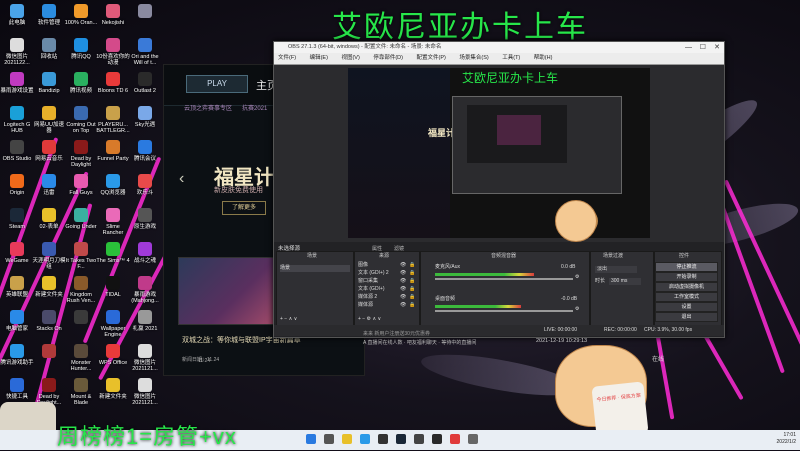 The image size is (800, 451). Describe the element at coordinates (113, 185) in the screenshot. I see `desktop-icon: QQ浏览器` at that location.